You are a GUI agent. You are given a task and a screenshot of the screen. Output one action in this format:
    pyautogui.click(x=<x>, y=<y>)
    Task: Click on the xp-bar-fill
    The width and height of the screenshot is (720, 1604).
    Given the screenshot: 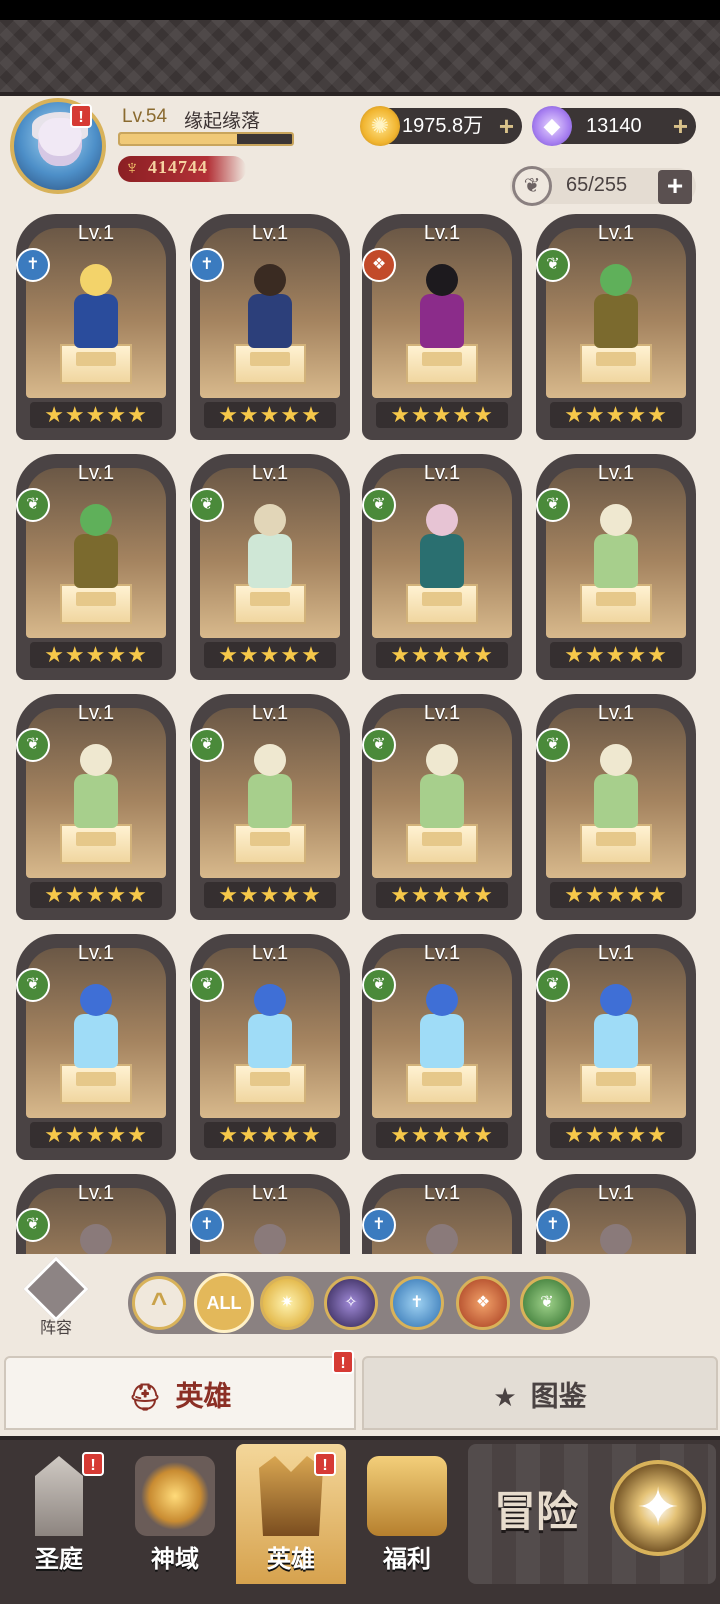 What is the action you would take?
    pyautogui.click(x=178, y=139)
    